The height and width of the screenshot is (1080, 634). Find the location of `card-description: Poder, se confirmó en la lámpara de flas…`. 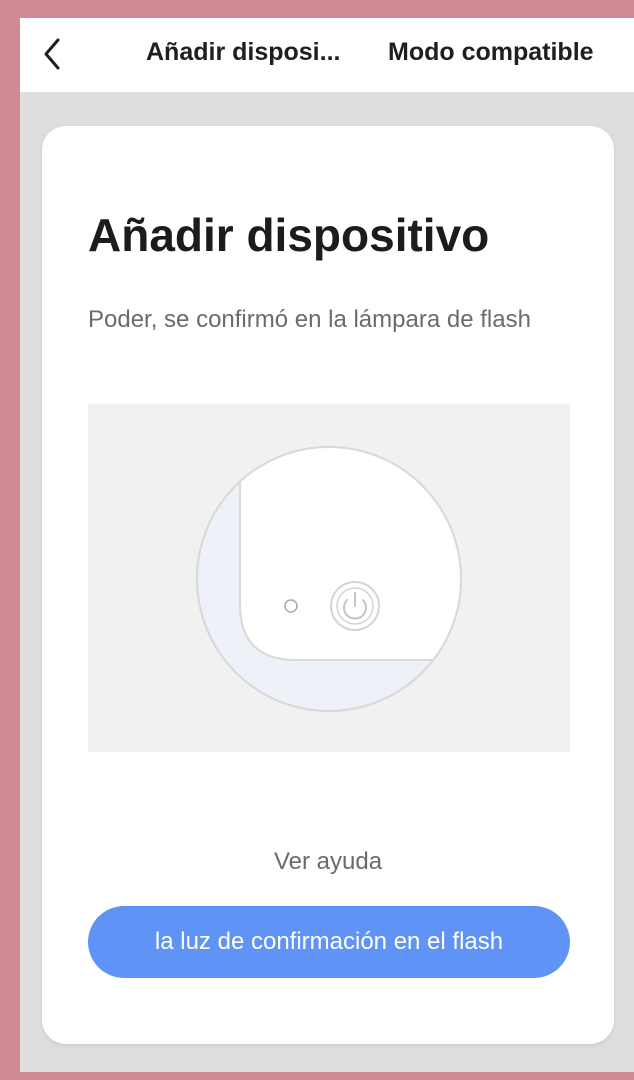

card-description: Poder, se confirmó en la lámpara de flas… is located at coordinates (309, 319).